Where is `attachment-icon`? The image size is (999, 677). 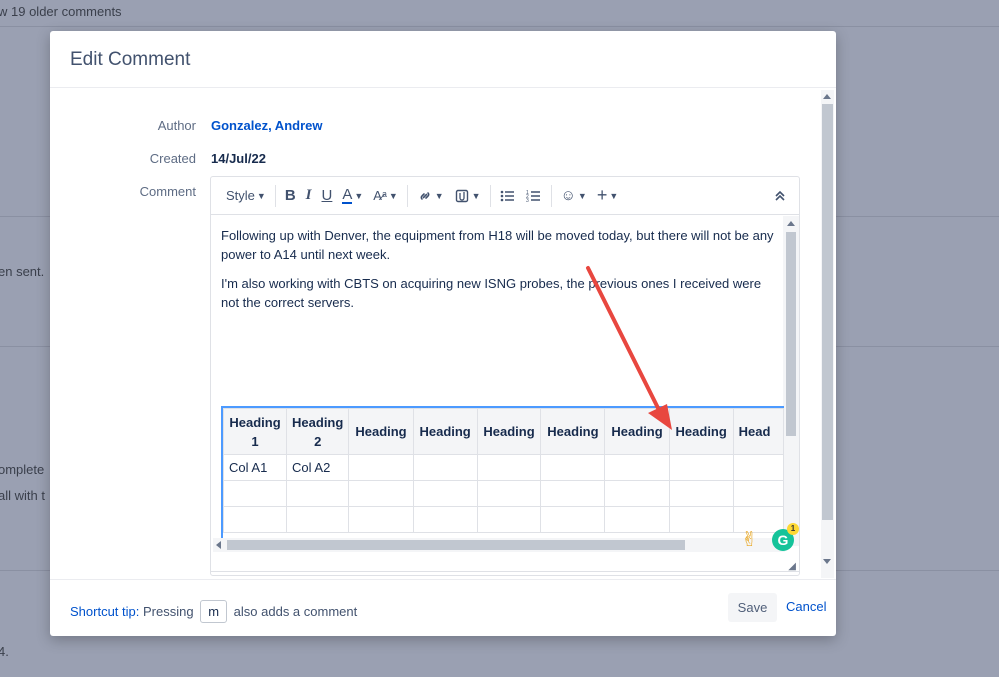
attachment-icon is located at coordinates (462, 196).